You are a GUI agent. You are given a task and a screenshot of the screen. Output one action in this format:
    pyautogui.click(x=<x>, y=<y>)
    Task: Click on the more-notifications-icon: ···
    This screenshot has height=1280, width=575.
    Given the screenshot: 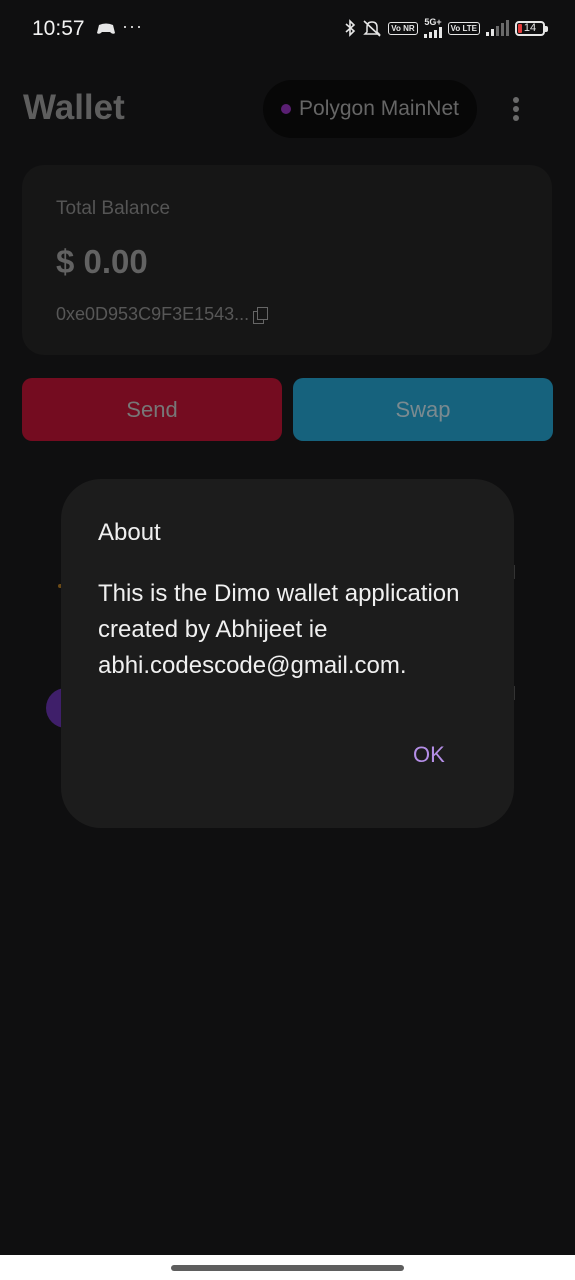 What is the action you would take?
    pyautogui.click(x=132, y=26)
    